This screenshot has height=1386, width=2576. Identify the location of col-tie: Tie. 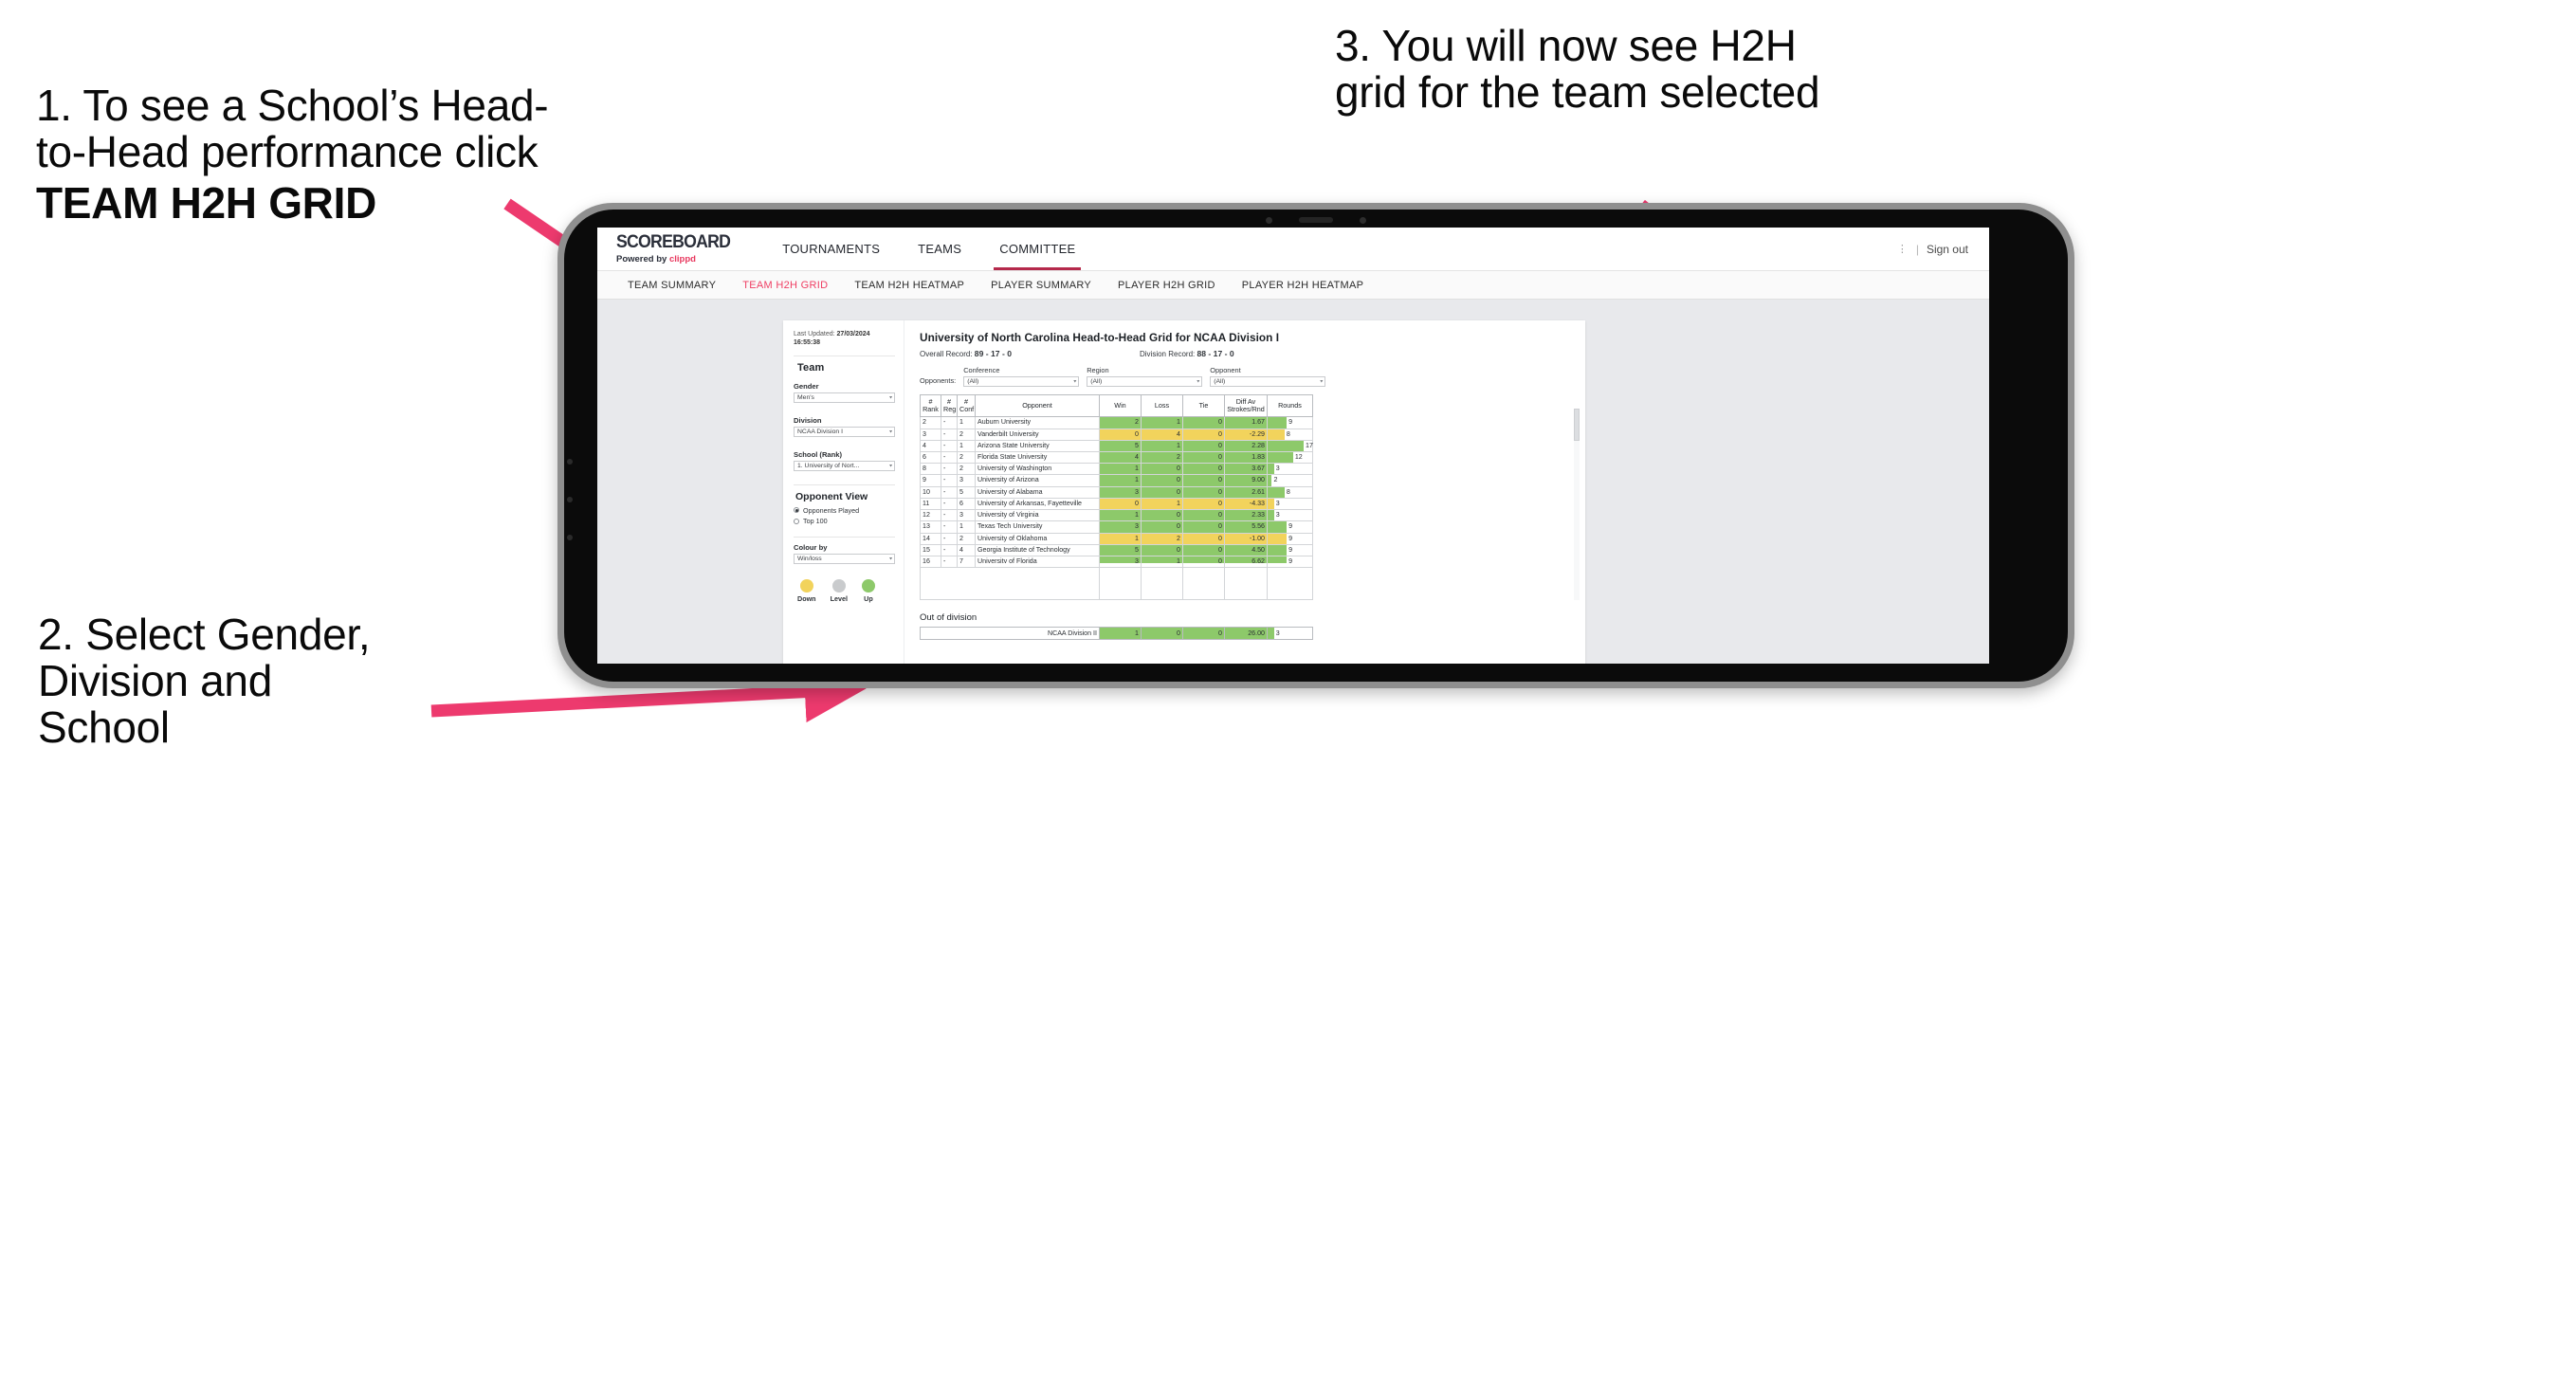
(1203, 405).